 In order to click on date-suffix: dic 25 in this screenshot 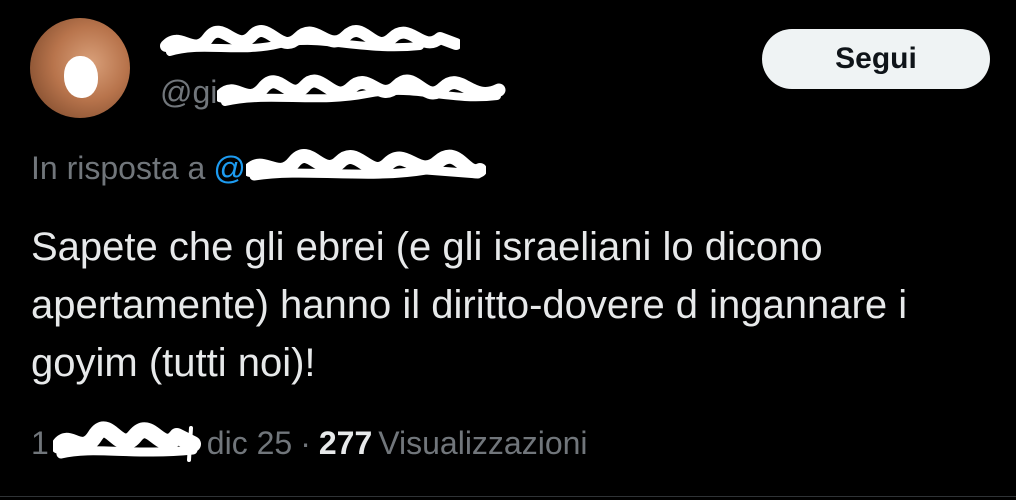, I will do `click(249, 443)`.